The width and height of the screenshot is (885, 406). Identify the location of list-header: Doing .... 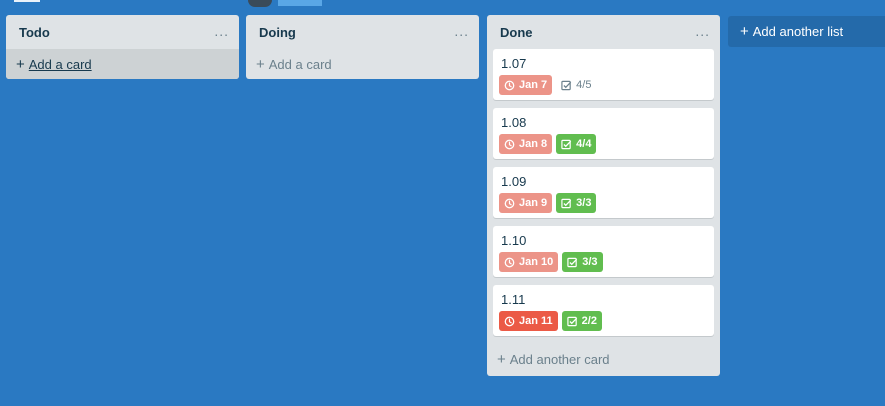
(362, 32).